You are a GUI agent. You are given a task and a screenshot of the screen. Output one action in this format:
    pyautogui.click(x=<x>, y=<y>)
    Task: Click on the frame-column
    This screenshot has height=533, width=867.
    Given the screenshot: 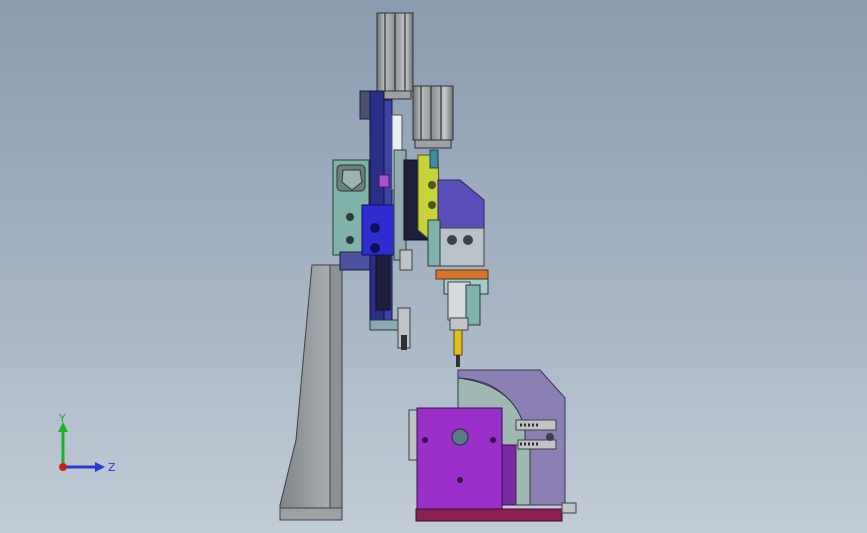 What is the action you would take?
    pyautogui.click(x=311, y=392)
    